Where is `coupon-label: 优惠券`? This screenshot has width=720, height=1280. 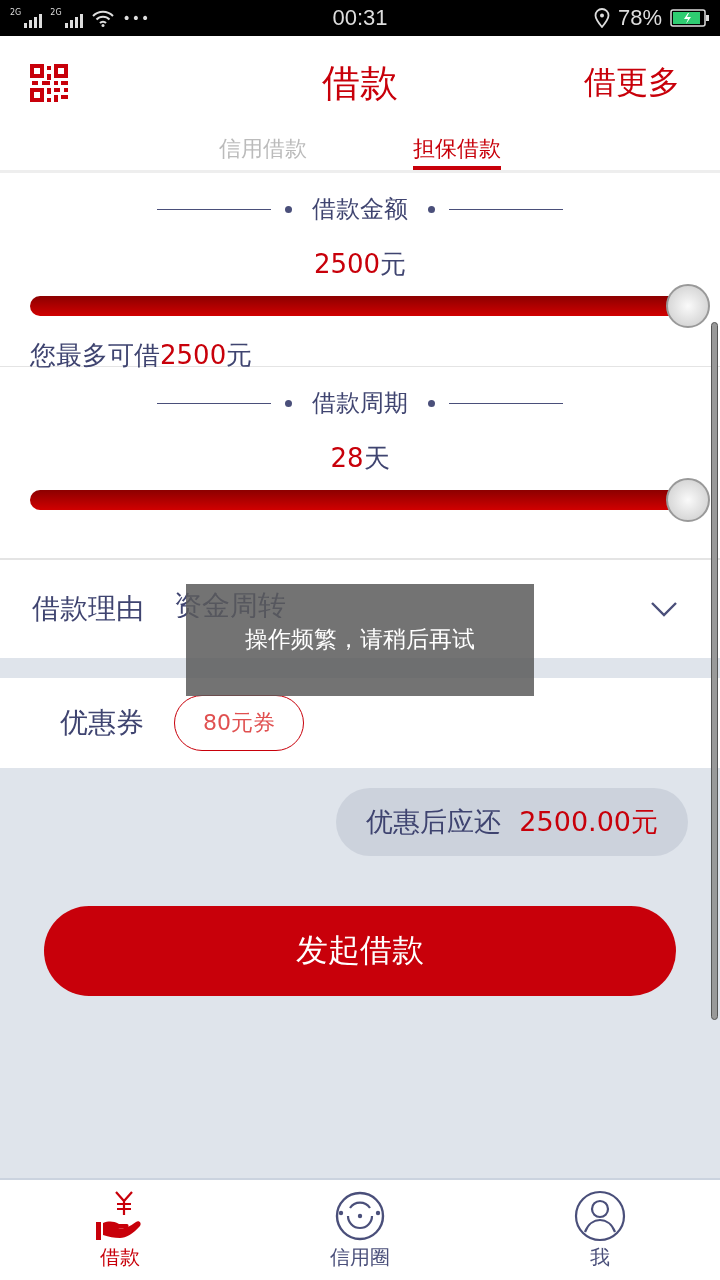
coupon-label: 优惠券 is located at coordinates (102, 723).